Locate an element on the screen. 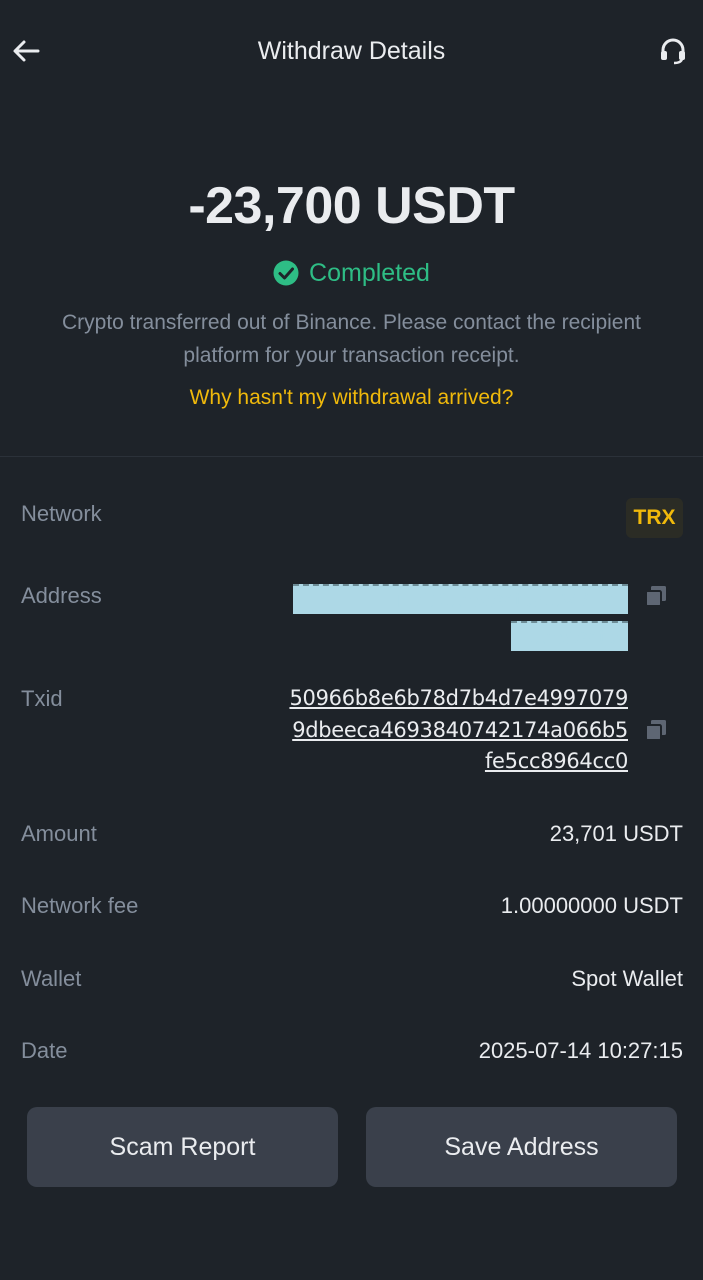 Image resolution: width=703 pixels, height=1280 pixels. copy-txid-button is located at coordinates (656, 730).